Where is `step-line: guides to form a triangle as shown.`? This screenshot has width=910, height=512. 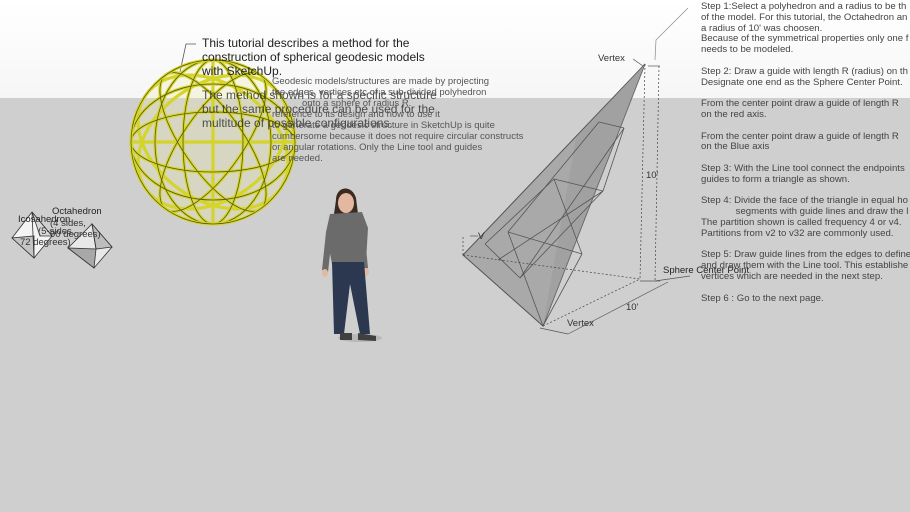
step-line: guides to form a triangle as shown. is located at coordinates (775, 179).